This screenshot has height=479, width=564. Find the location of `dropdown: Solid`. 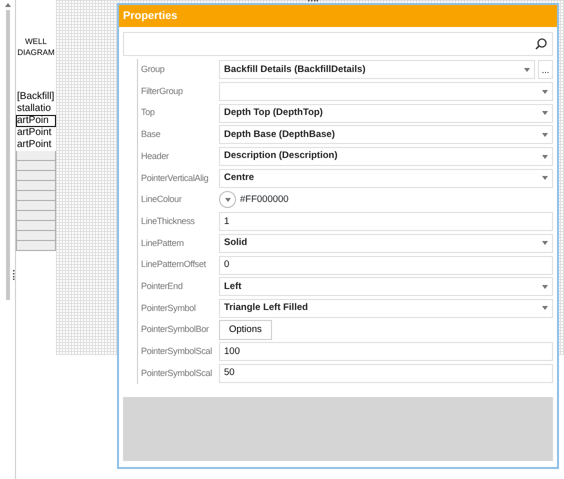

dropdown: Solid is located at coordinates (386, 243).